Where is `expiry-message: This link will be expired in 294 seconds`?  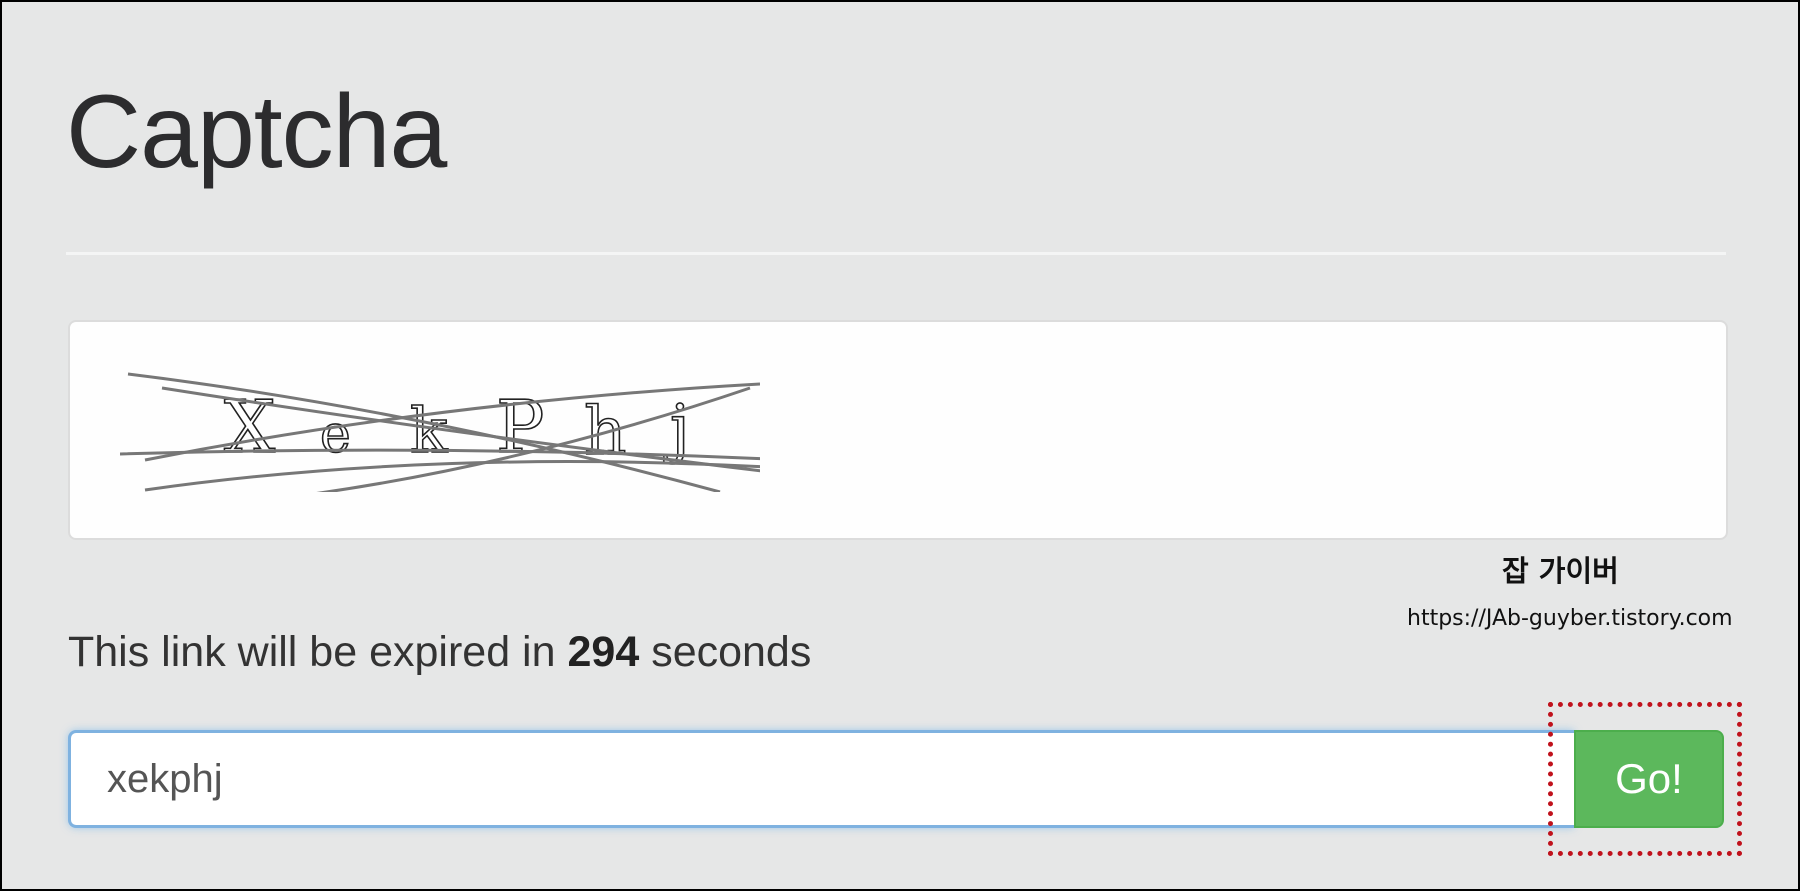 expiry-message: This link will be expired in 294 seconds is located at coordinates (439, 652).